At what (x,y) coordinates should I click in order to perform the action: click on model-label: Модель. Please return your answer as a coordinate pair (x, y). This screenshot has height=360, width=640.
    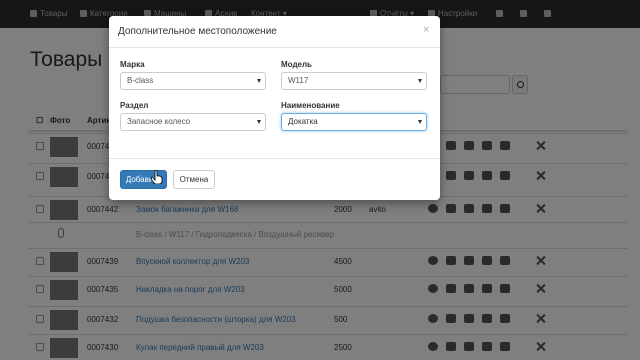
    Looking at the image, I should click on (296, 64).